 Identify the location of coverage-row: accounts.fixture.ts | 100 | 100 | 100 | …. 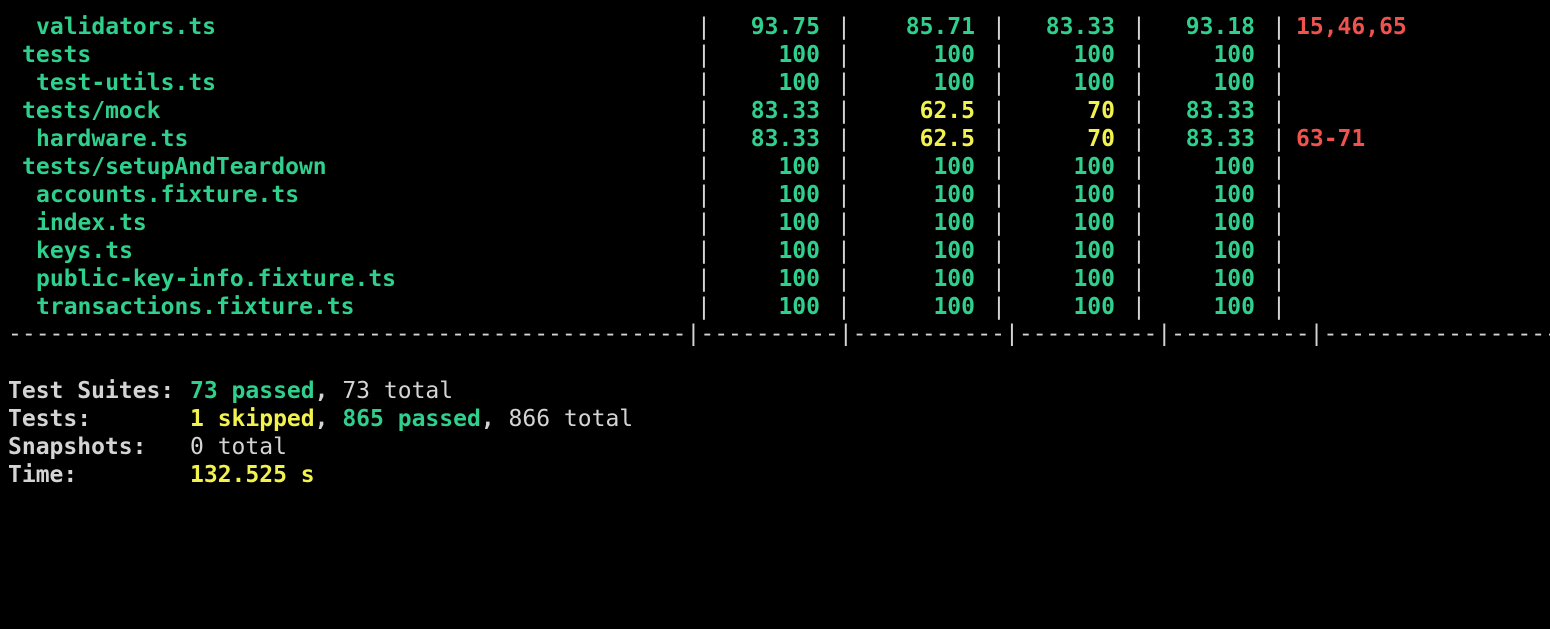
(775, 195).